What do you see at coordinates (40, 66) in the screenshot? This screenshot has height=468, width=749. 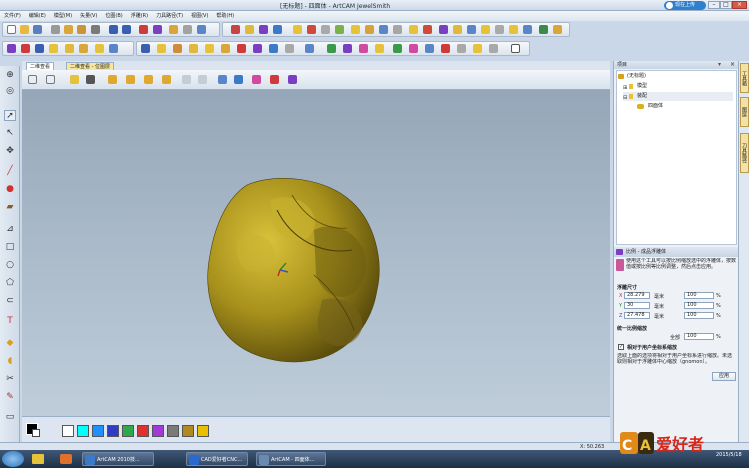 I see `tab-2d-view: 二维查看` at bounding box center [40, 66].